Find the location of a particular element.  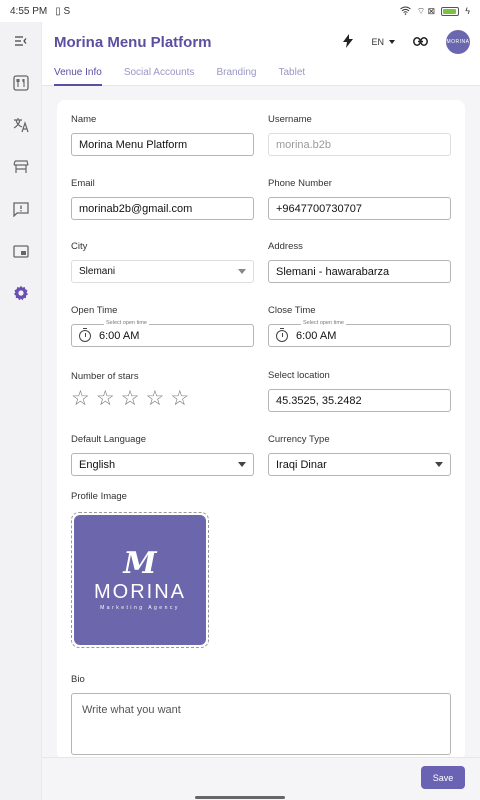

footer-bar: Save is located at coordinates (261, 778).